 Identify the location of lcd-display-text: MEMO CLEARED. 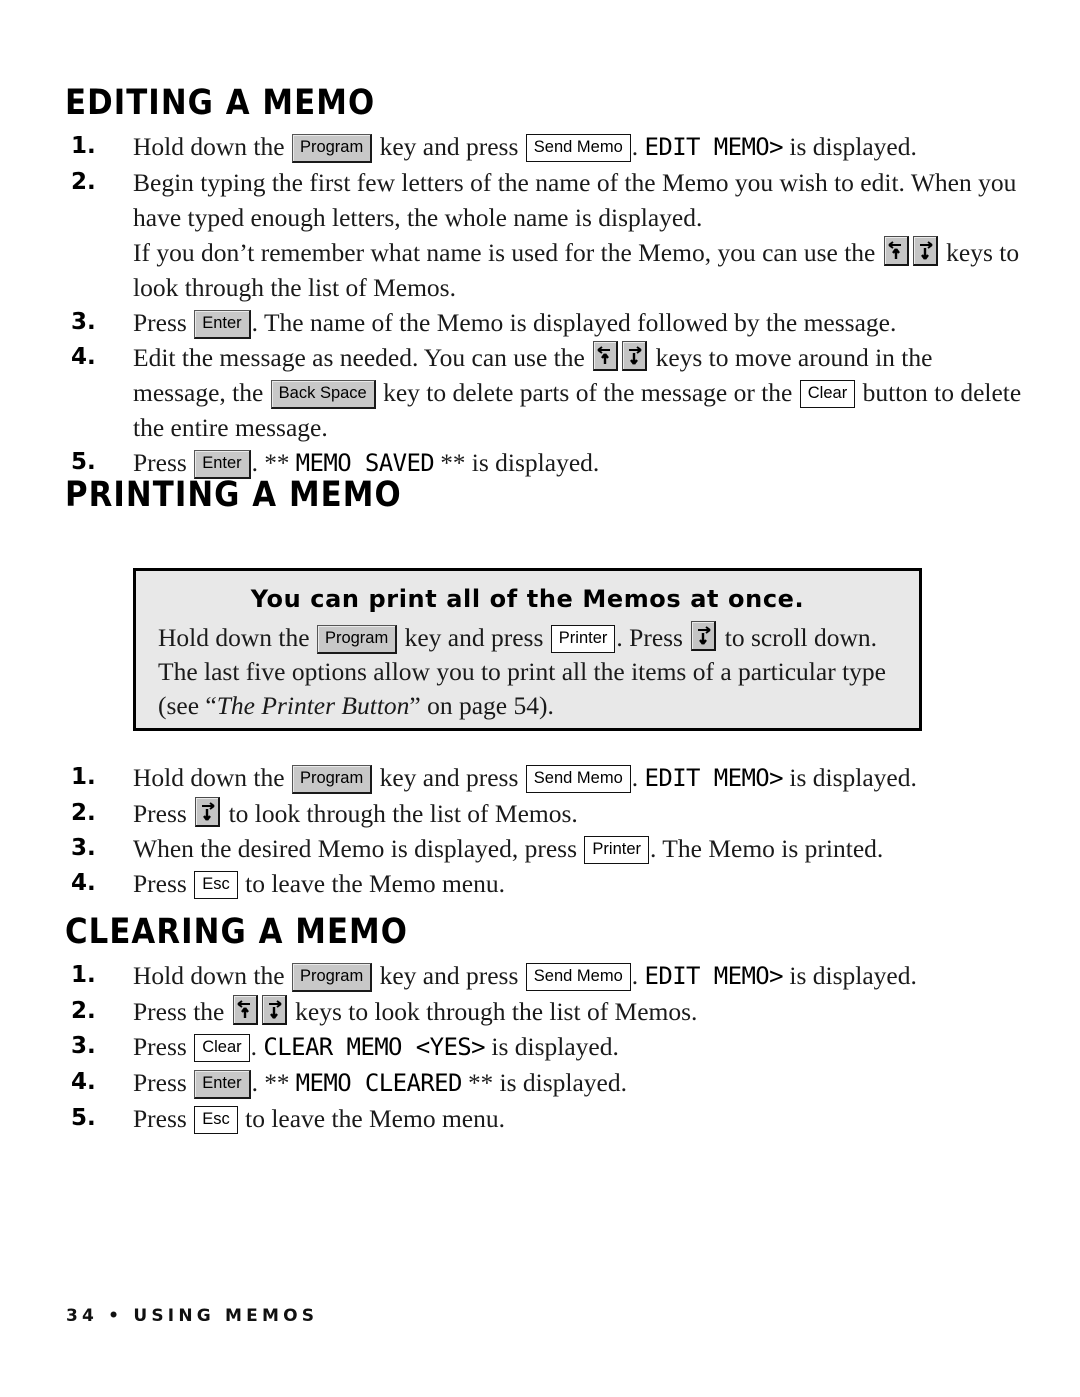
(379, 1083).